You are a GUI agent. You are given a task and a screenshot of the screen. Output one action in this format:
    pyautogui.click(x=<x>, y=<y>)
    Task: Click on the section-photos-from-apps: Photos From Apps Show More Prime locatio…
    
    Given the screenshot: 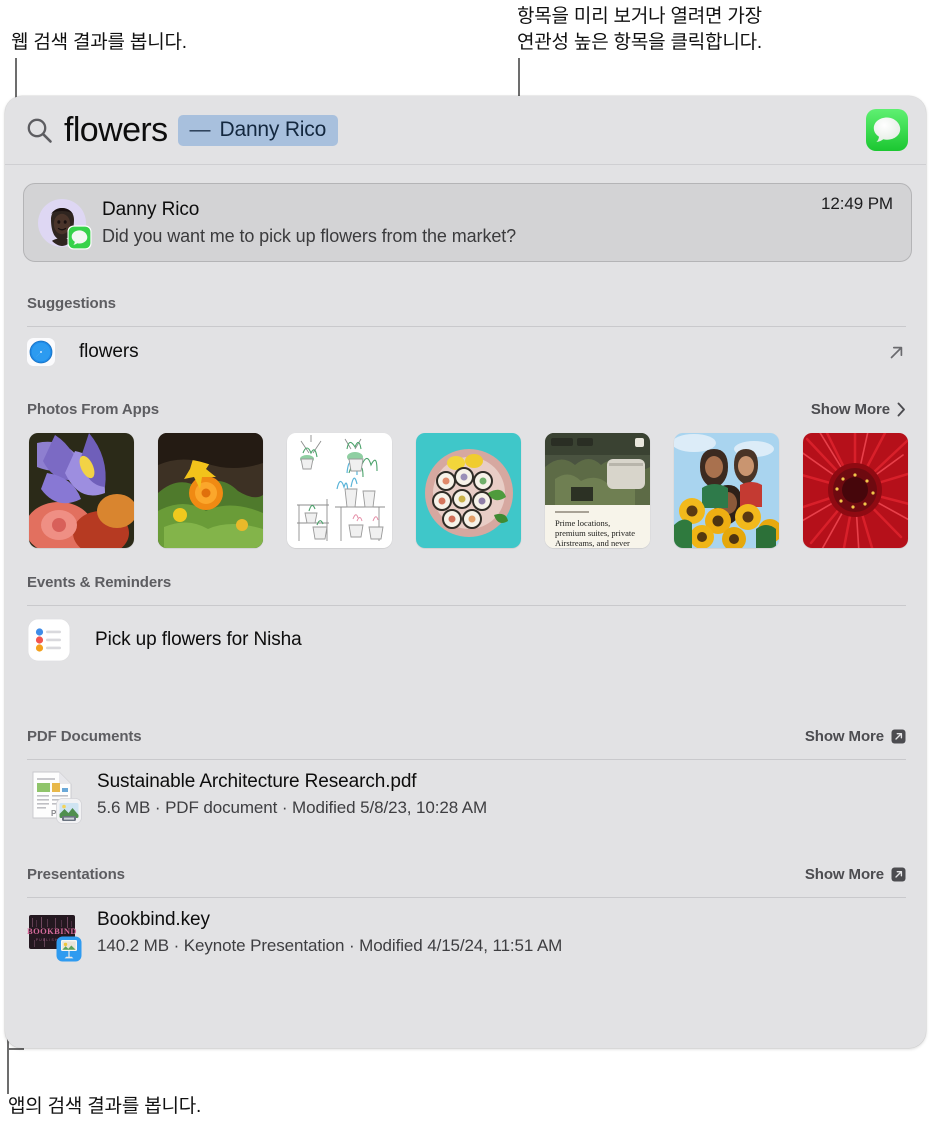 What is the action you would take?
    pyautogui.click(x=465, y=474)
    